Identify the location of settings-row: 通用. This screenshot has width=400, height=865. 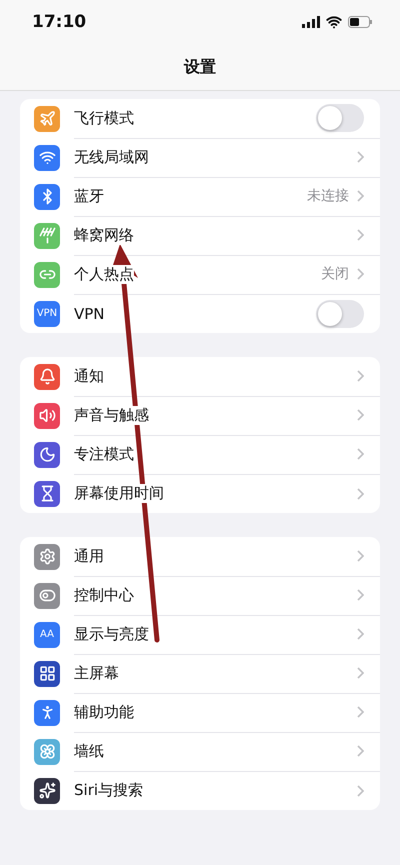
(200, 556).